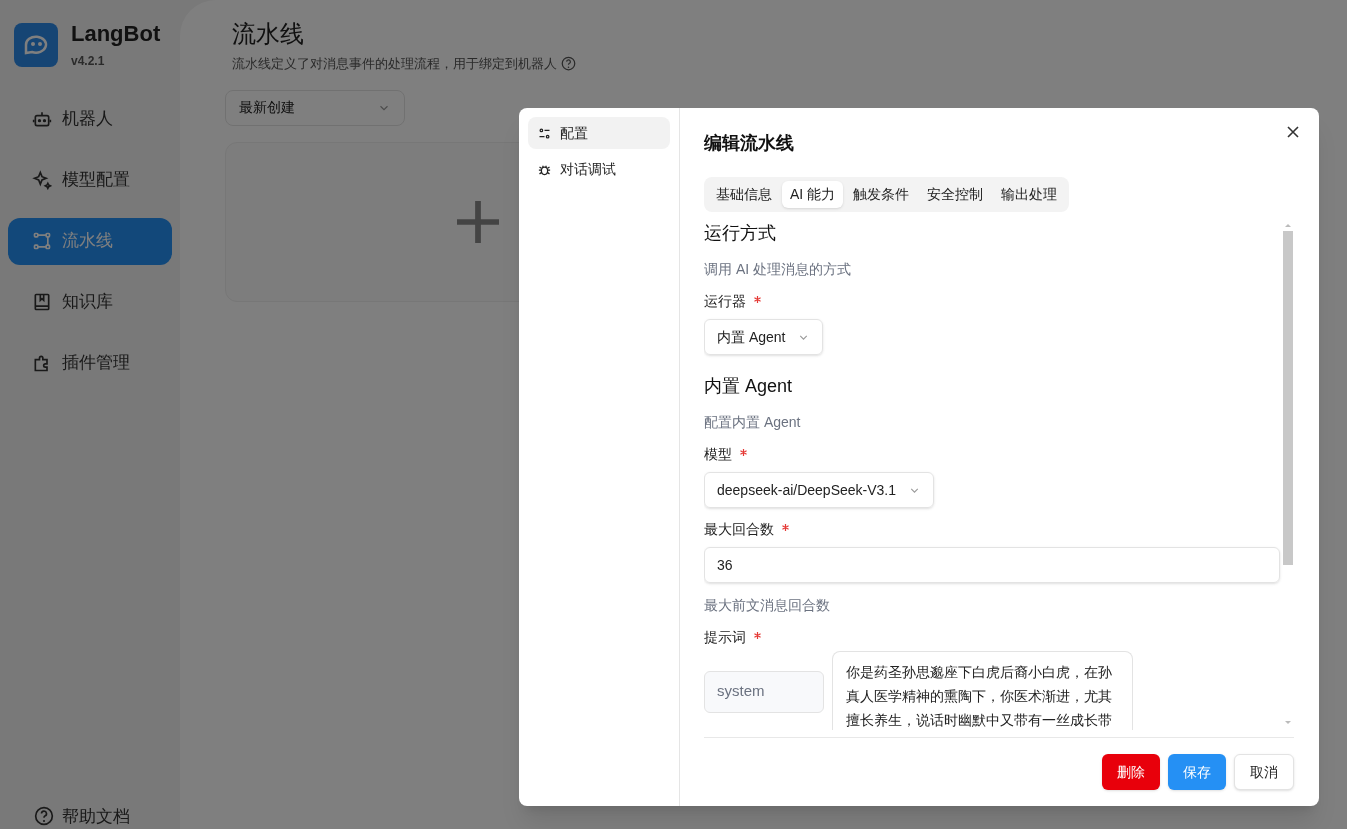 Image resolution: width=1347 pixels, height=829 pixels. Describe the element at coordinates (1131, 772) in the screenshot. I see `action-button: 删除` at that location.